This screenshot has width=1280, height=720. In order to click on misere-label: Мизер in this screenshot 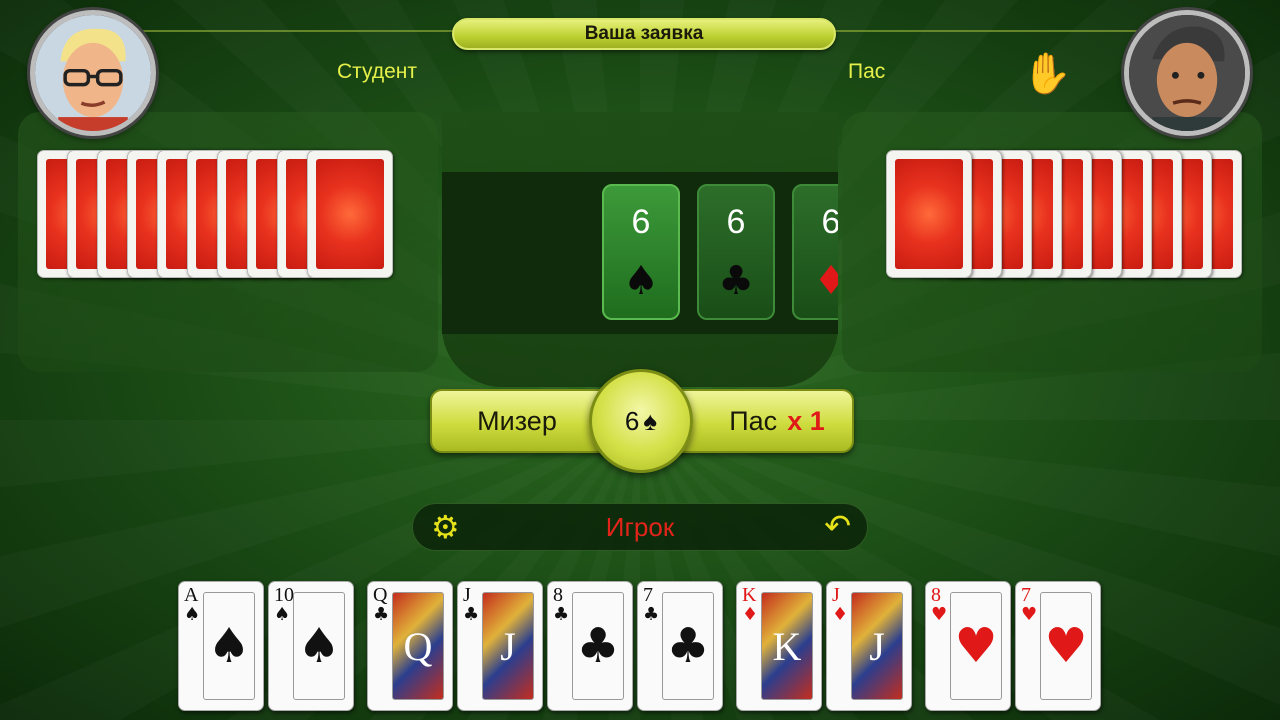, I will do `click(517, 420)`.